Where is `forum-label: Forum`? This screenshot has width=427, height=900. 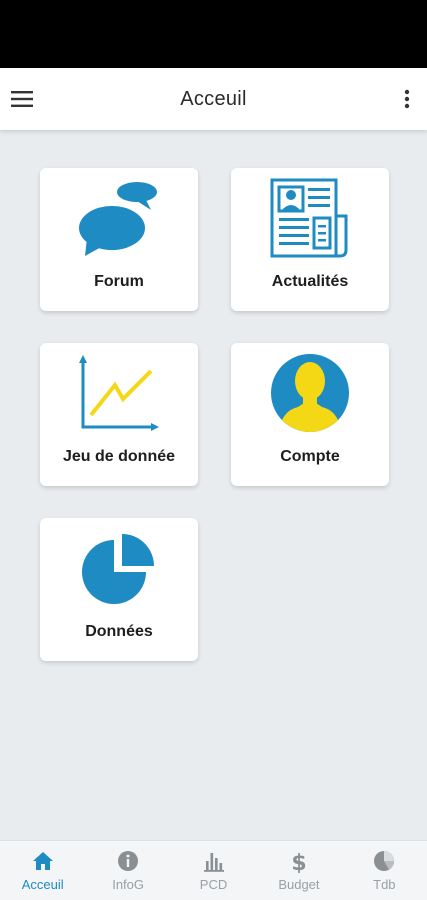
forum-label: Forum is located at coordinates (119, 281).